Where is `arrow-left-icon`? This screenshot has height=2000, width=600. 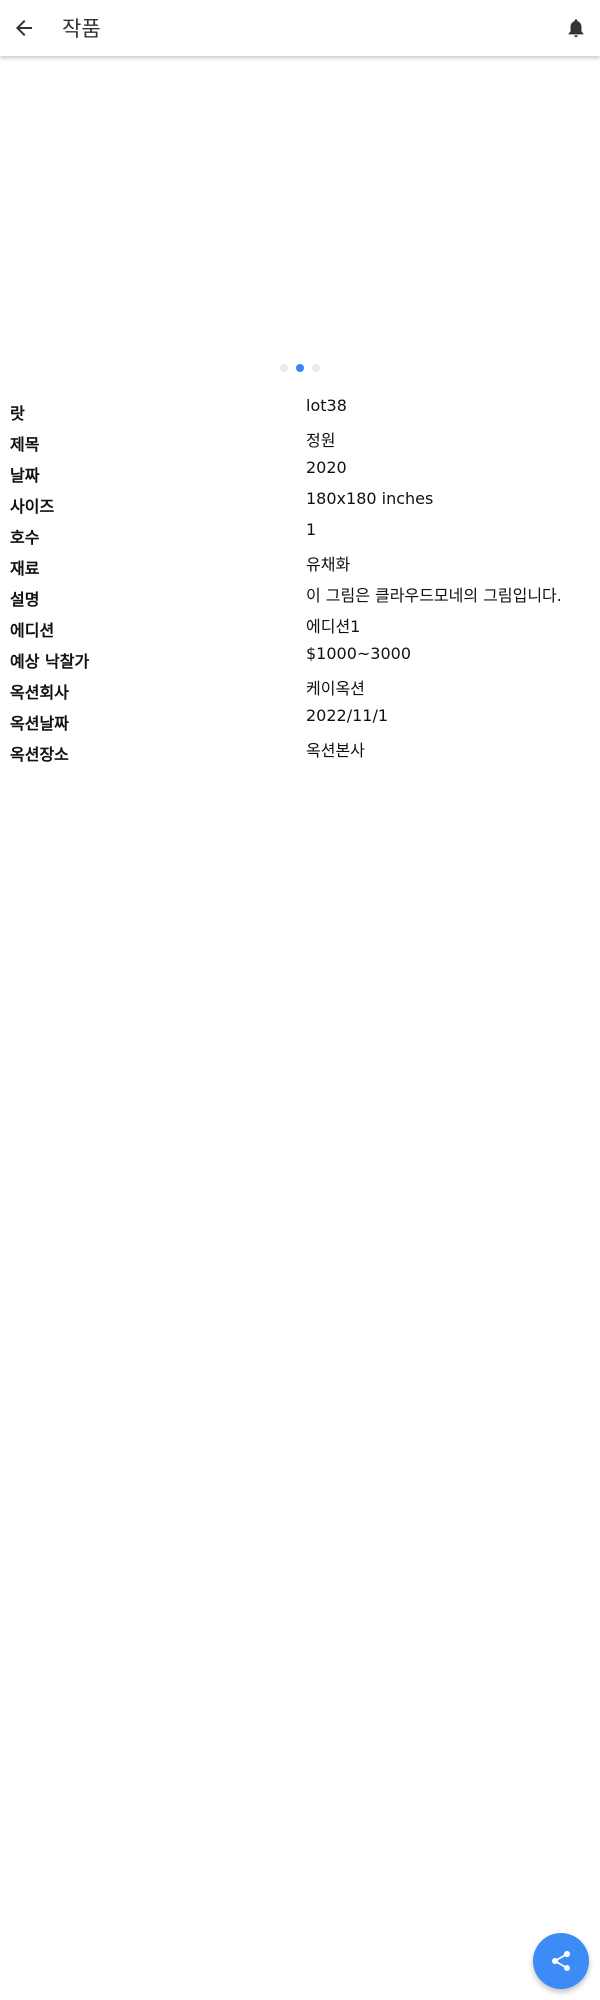 arrow-left-icon is located at coordinates (24, 28).